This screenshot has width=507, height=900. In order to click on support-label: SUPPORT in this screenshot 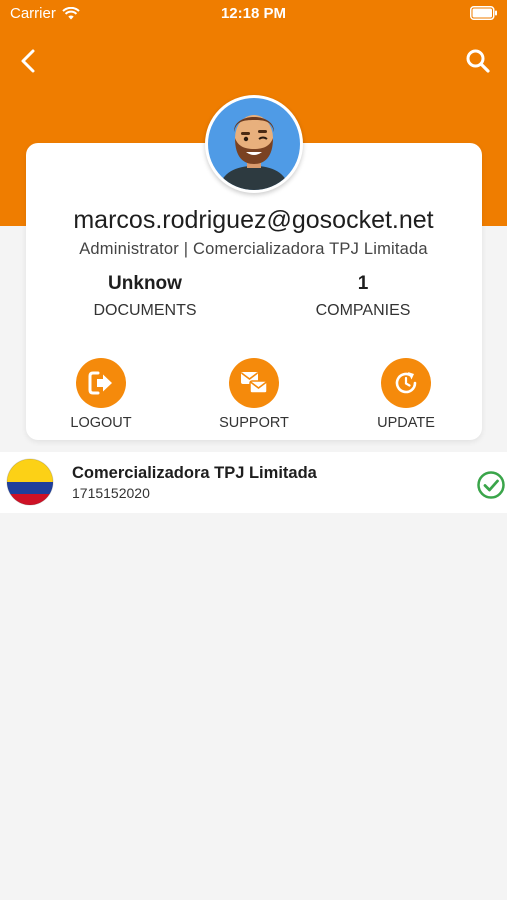, I will do `click(254, 423)`.